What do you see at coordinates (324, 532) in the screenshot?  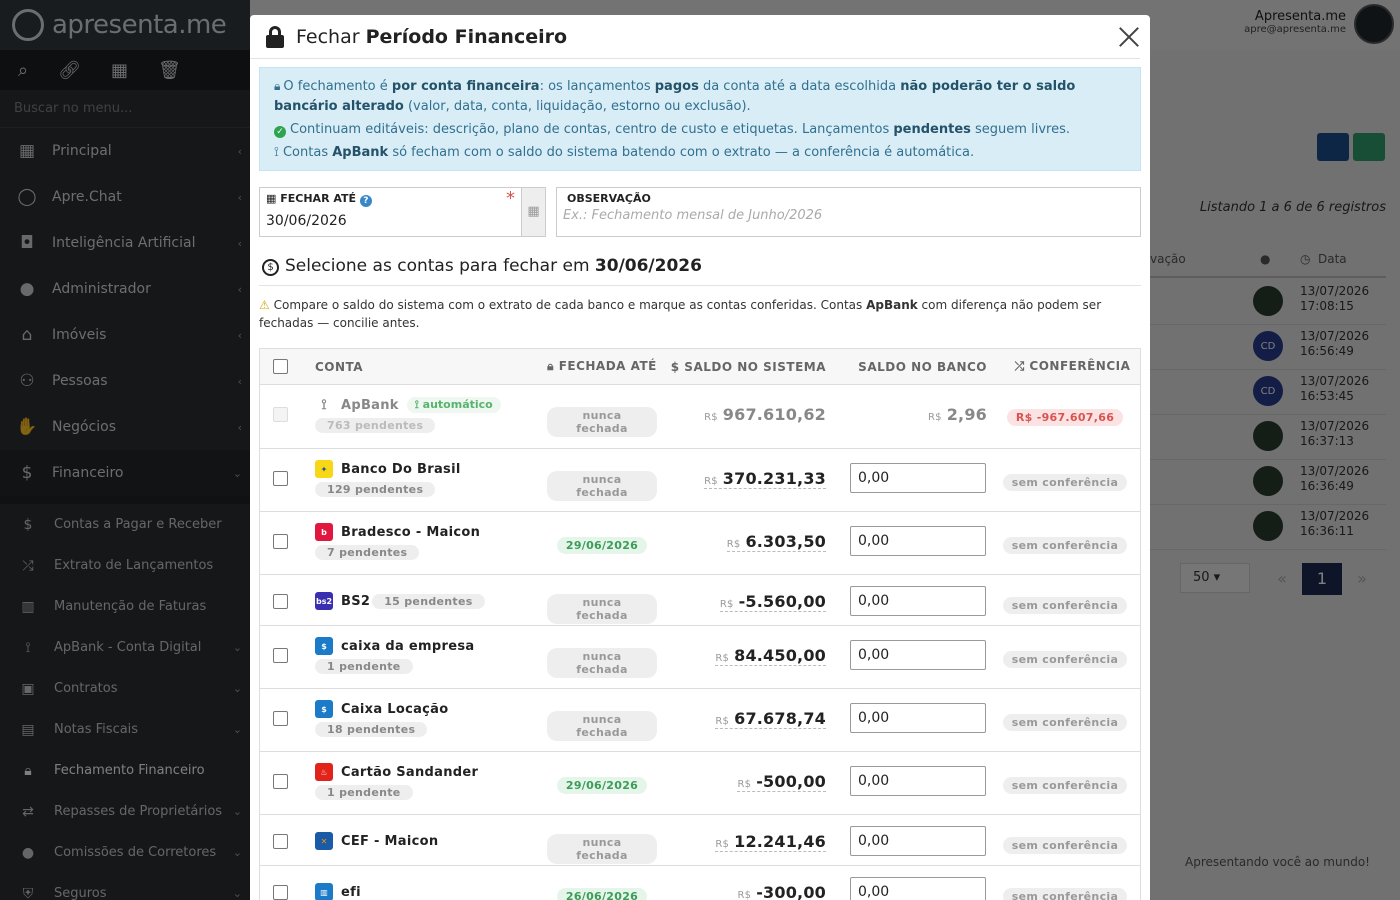 I see `bank-logo-icon: b` at bounding box center [324, 532].